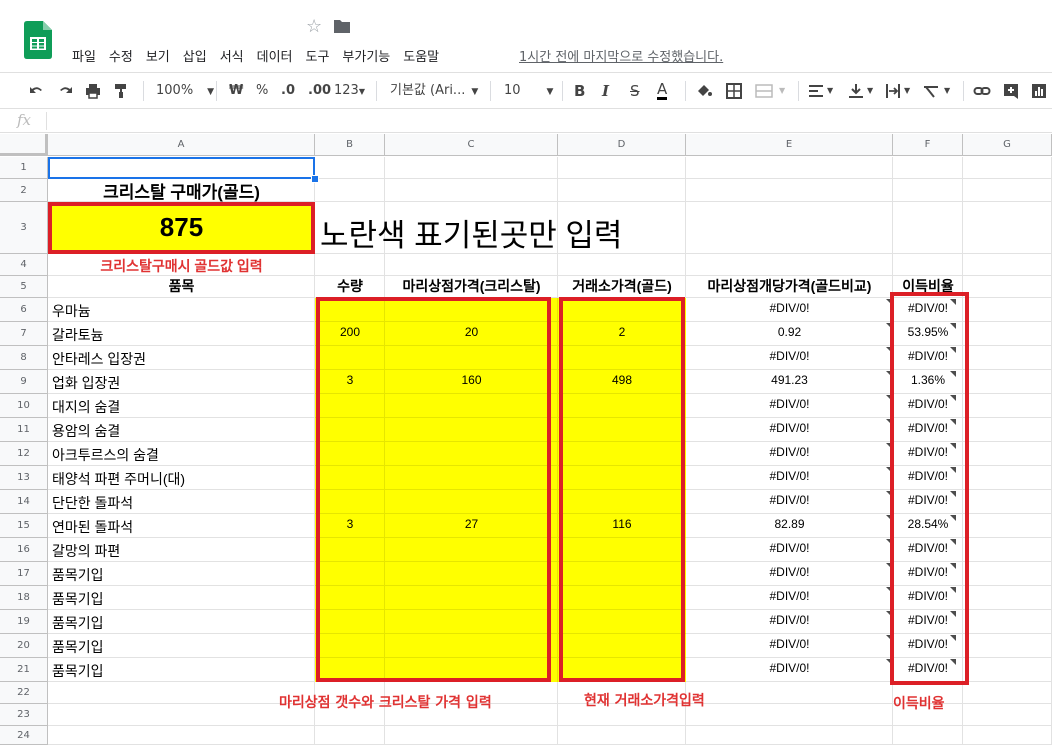  Describe the element at coordinates (38, 40) in the screenshot. I see `sheets-logo-icon` at that location.